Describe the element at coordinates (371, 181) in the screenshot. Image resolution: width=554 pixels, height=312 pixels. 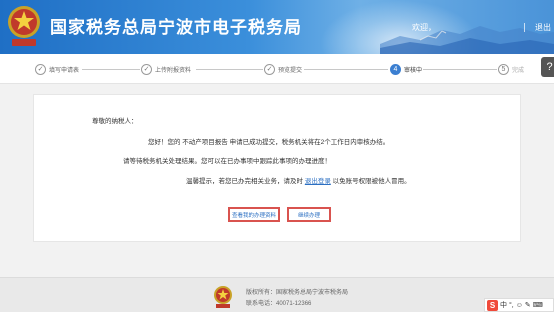
I see `reminder-suffix: 以免账号权限被他人冒用。` at that location.